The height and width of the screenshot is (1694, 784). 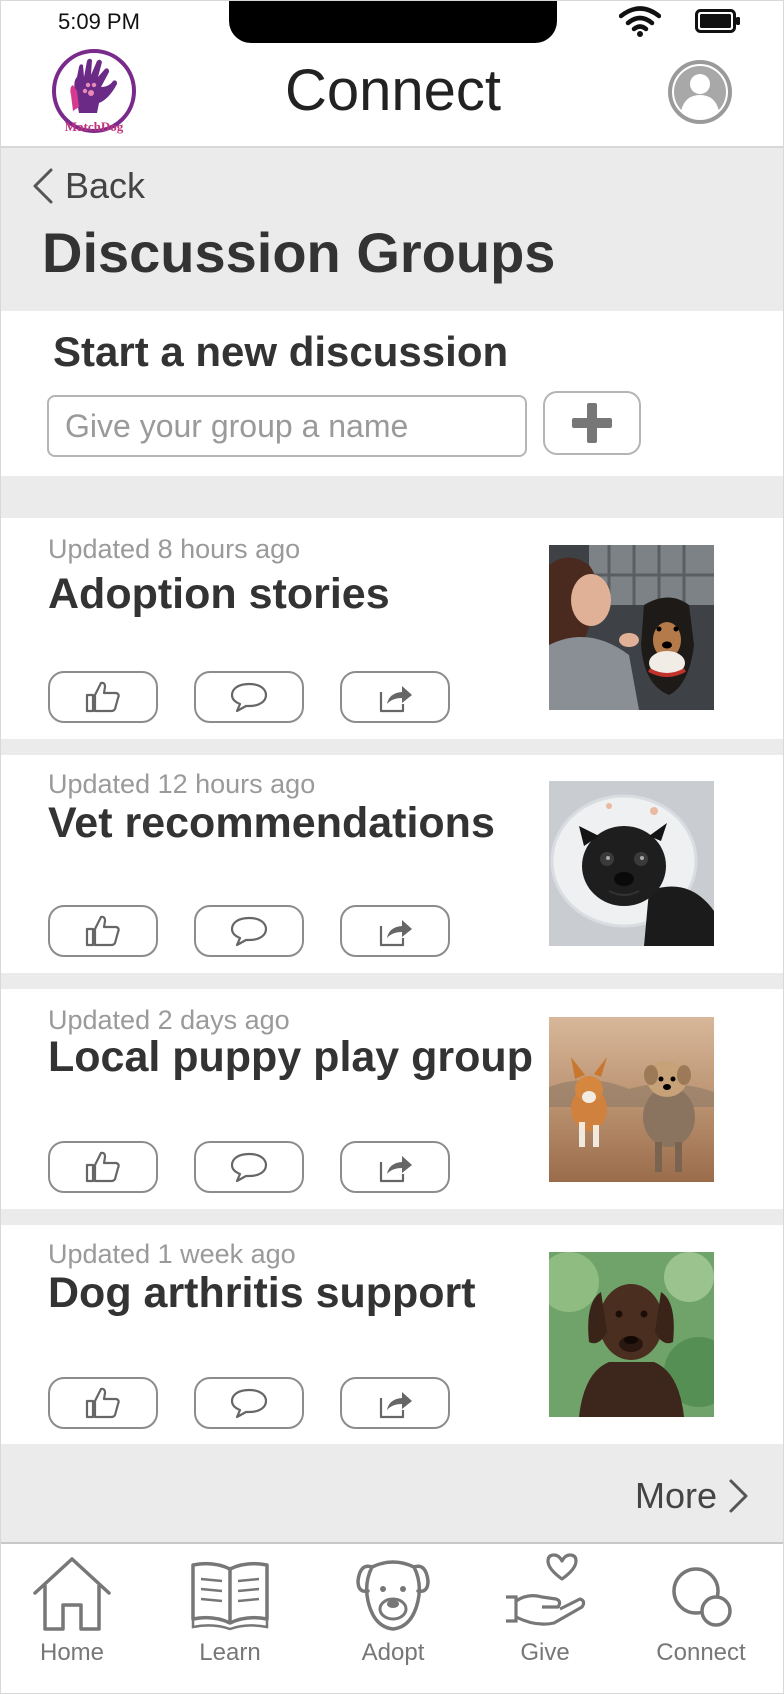 What do you see at coordinates (230, 1596) in the screenshot?
I see `open-book-icon` at bounding box center [230, 1596].